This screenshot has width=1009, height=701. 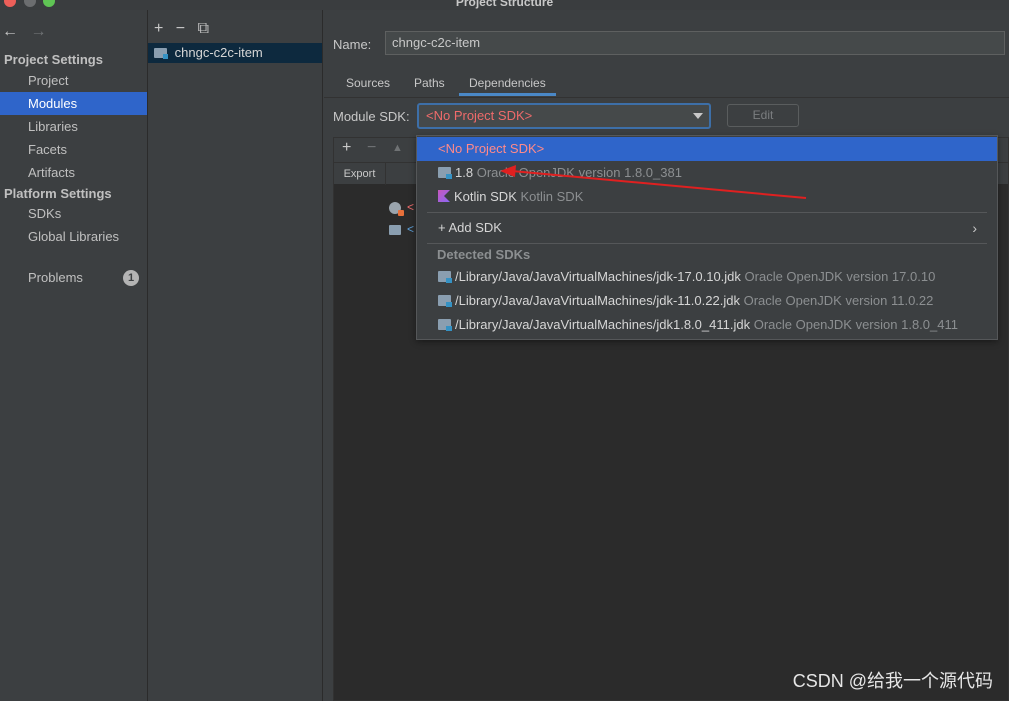 I want to click on sdk-dependency-icon, so click(x=396, y=209).